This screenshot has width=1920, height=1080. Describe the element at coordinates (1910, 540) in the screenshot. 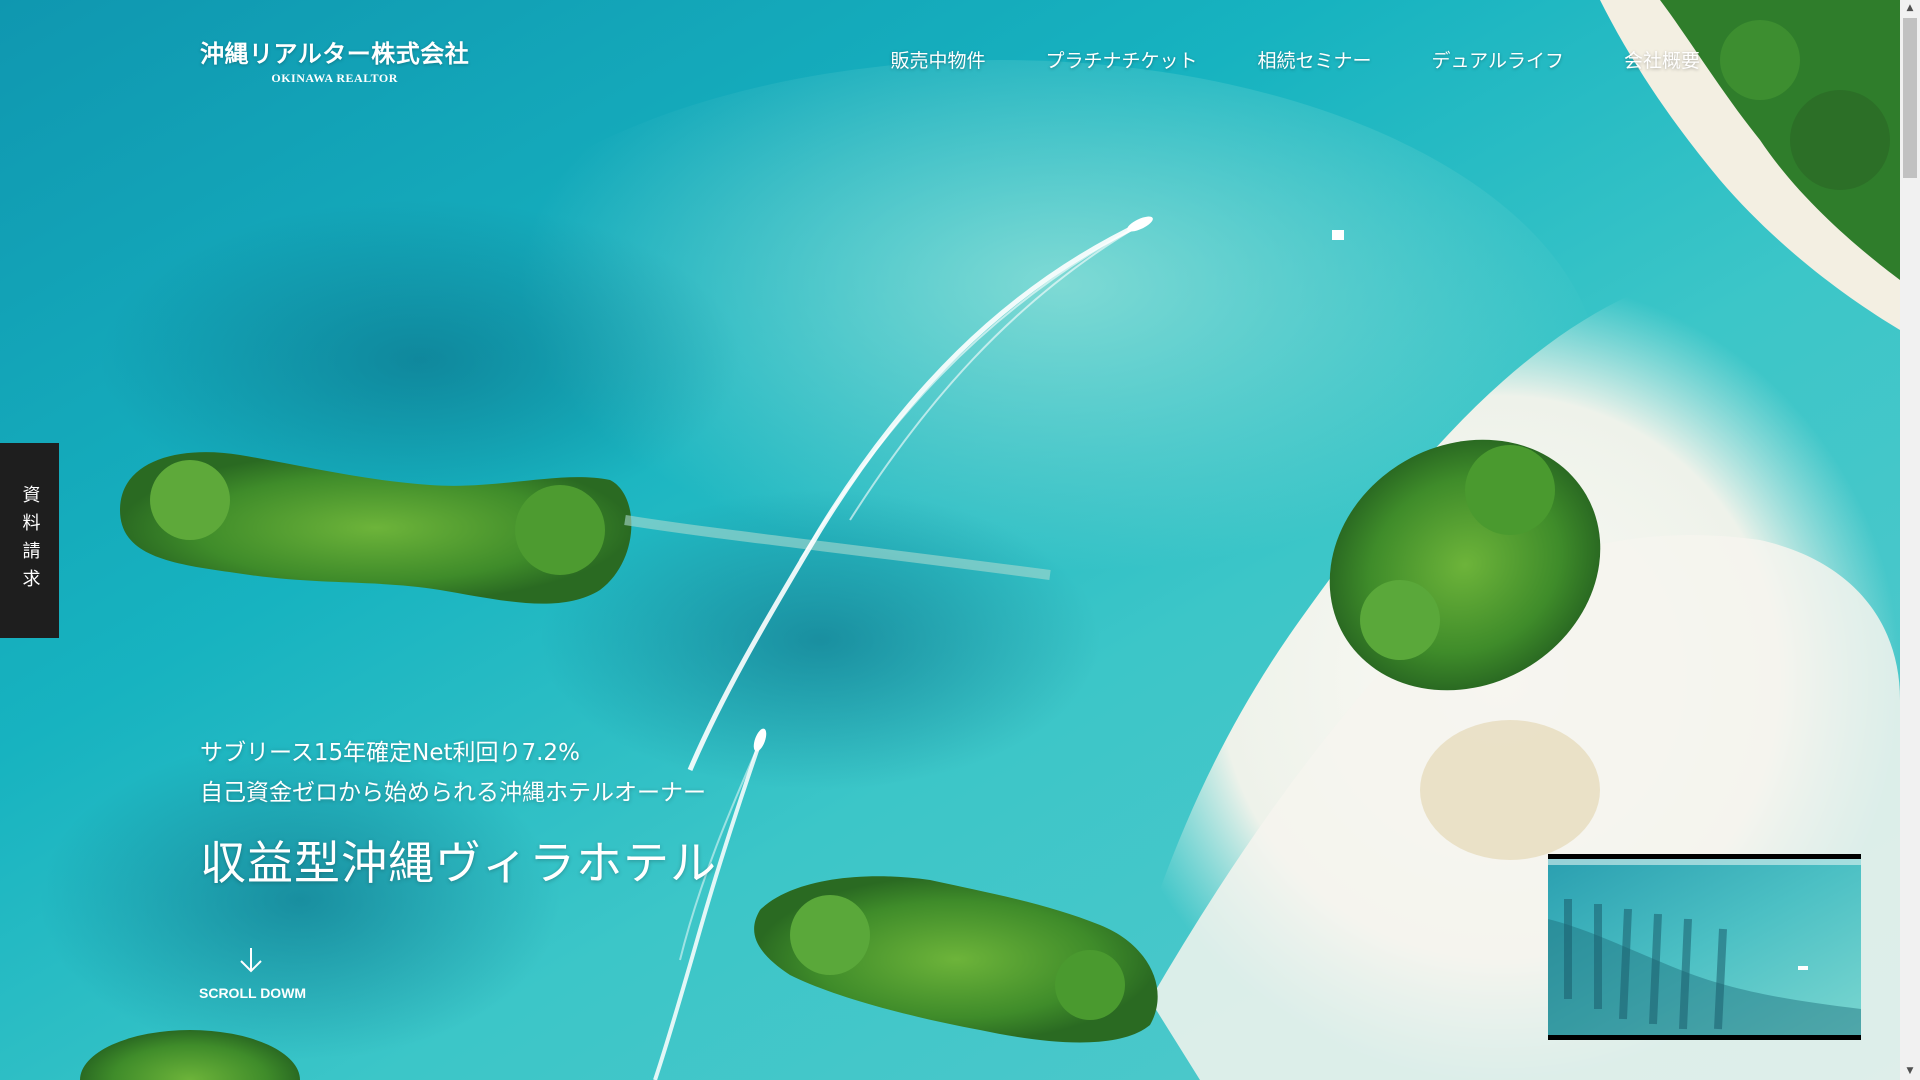

I see `page-scrollbar: ▲ ▼` at that location.